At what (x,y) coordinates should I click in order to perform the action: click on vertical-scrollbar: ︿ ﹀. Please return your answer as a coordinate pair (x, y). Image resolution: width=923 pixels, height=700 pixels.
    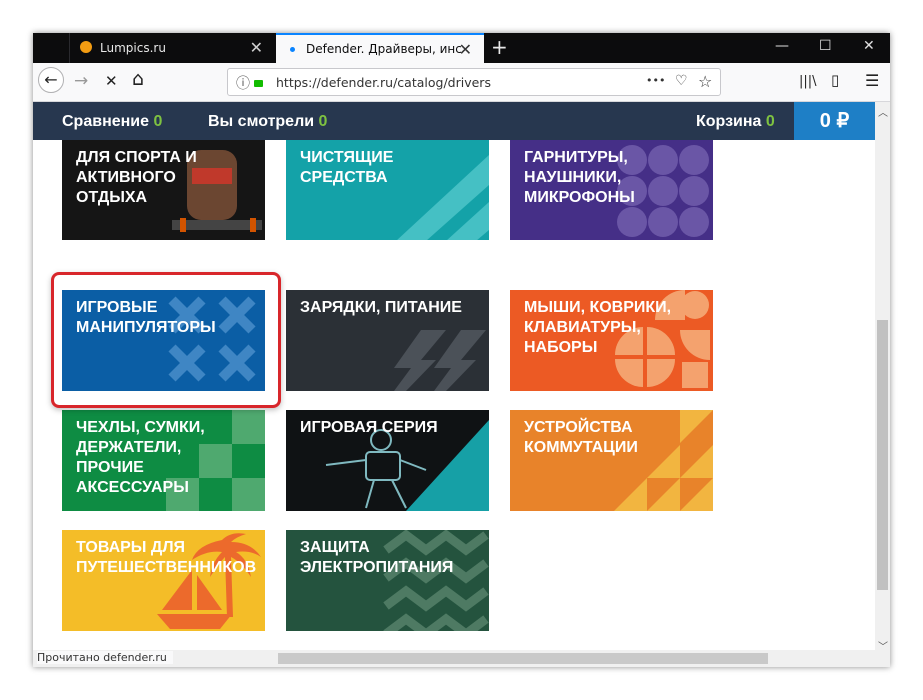
    Looking at the image, I should click on (882, 379).